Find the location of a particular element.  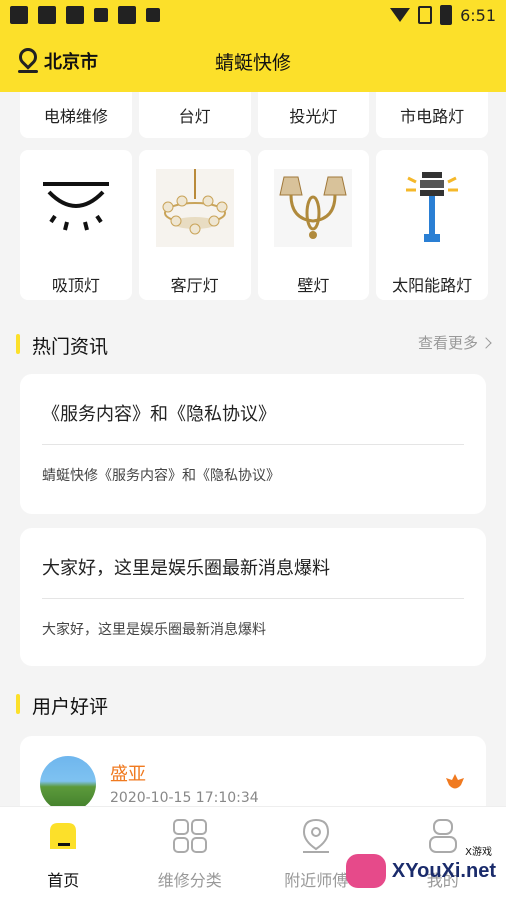

avatar is located at coordinates (68, 784).